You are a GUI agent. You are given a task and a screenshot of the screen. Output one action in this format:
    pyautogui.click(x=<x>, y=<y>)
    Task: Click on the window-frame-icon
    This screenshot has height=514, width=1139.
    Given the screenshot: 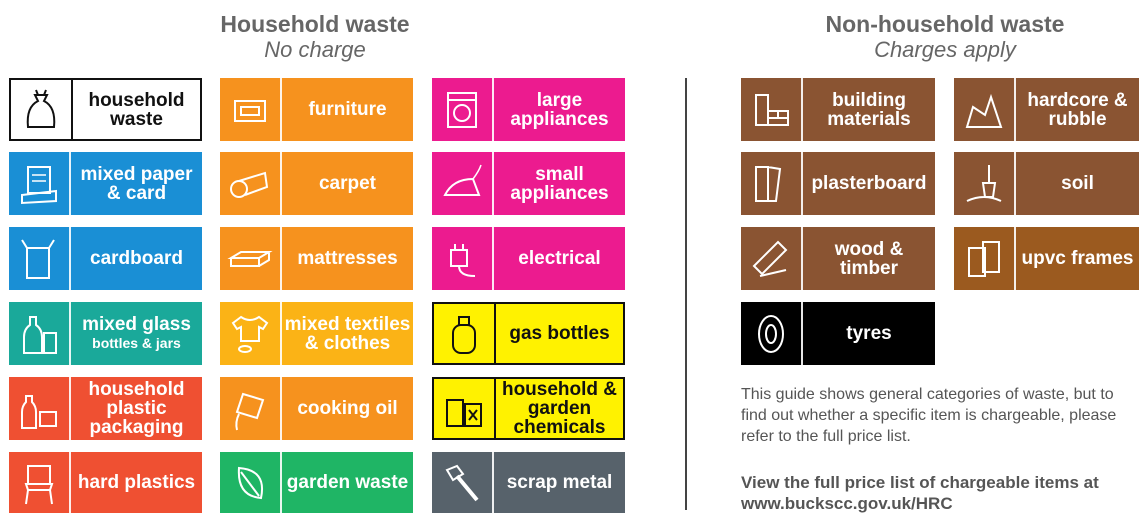 What is the action you would take?
    pyautogui.click(x=985, y=258)
    